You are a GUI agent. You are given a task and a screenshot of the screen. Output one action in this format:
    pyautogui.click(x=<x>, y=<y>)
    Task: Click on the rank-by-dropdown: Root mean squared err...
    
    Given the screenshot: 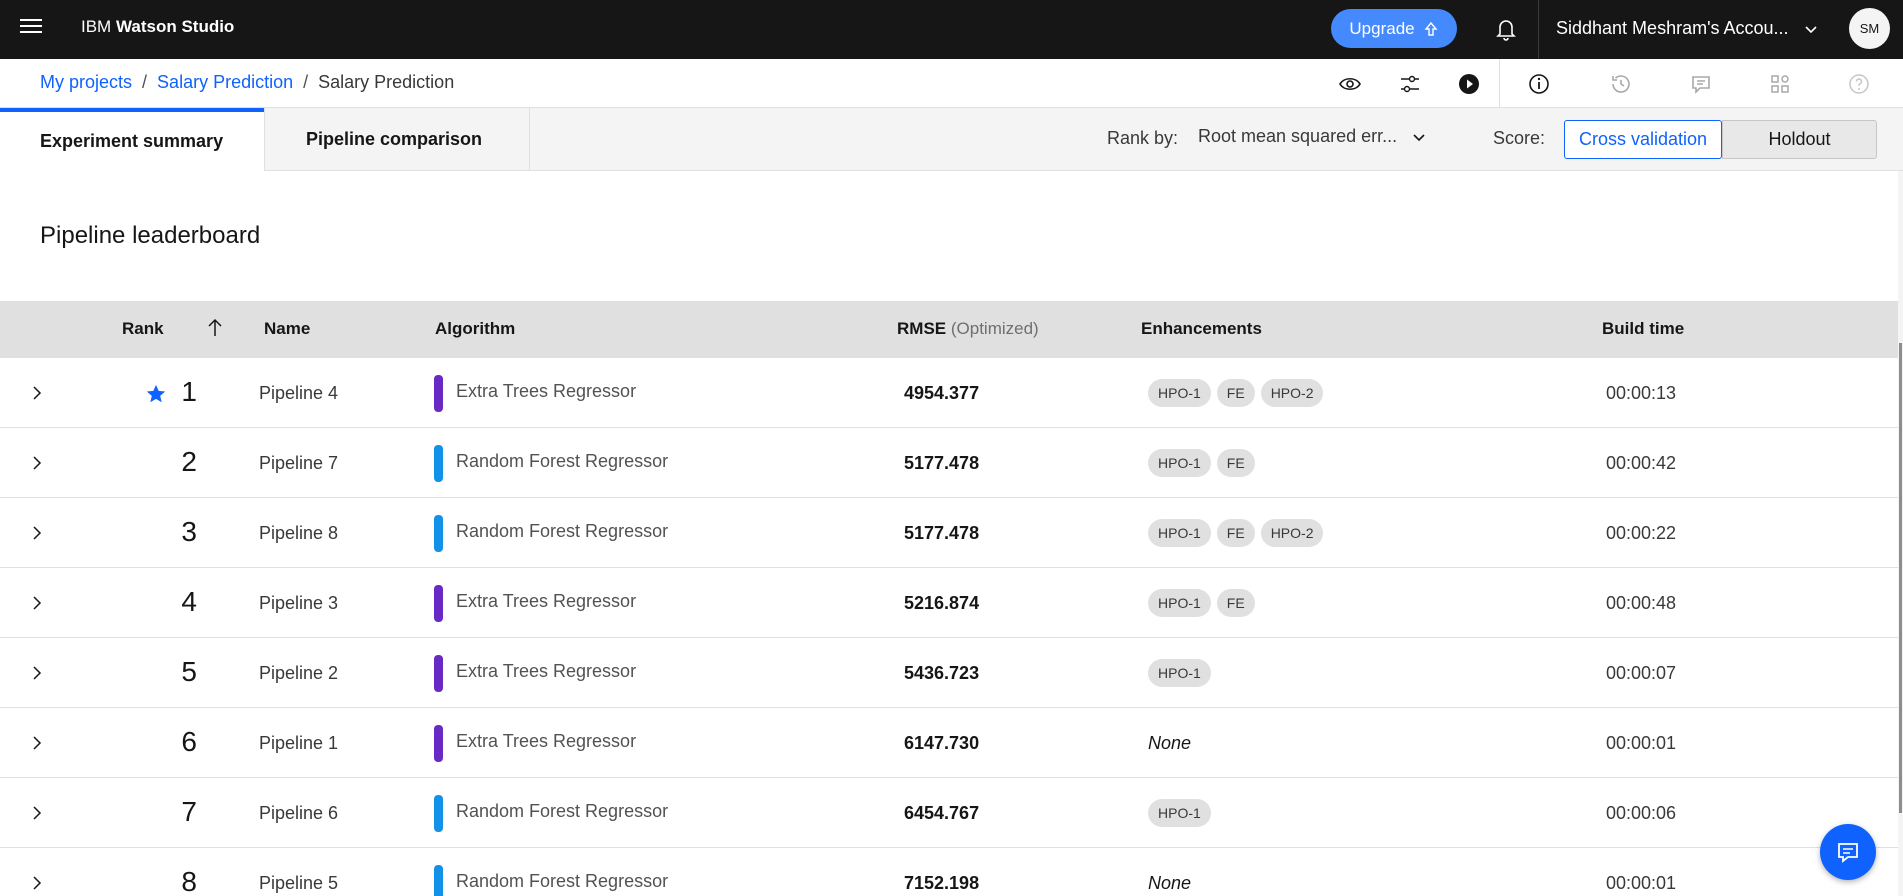 What is the action you would take?
    pyautogui.click(x=1312, y=136)
    